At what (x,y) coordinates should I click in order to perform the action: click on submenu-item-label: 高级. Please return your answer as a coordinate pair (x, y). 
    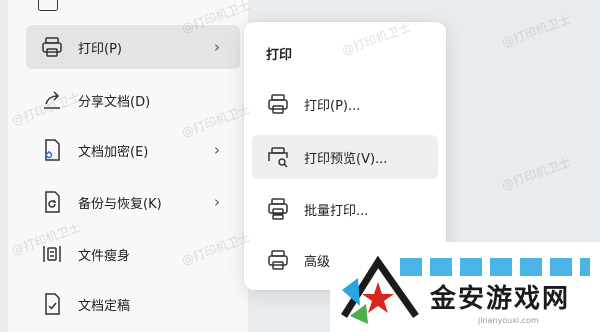
    Looking at the image, I should click on (317, 262).